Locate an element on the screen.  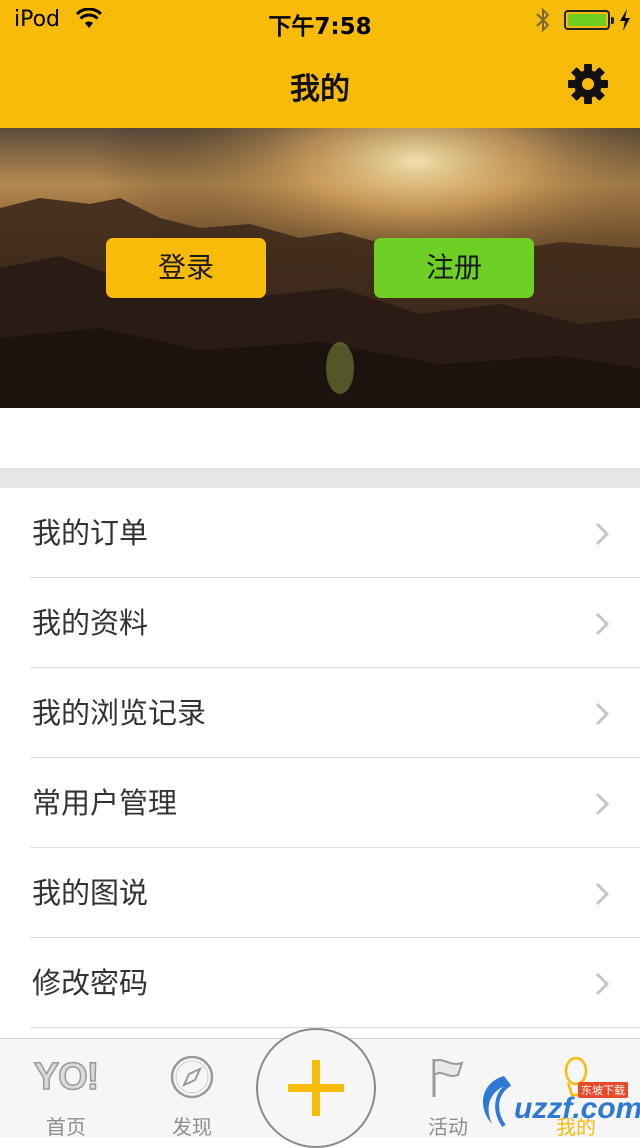
yo-logo-icon: YO! is located at coordinates (66, 1077).